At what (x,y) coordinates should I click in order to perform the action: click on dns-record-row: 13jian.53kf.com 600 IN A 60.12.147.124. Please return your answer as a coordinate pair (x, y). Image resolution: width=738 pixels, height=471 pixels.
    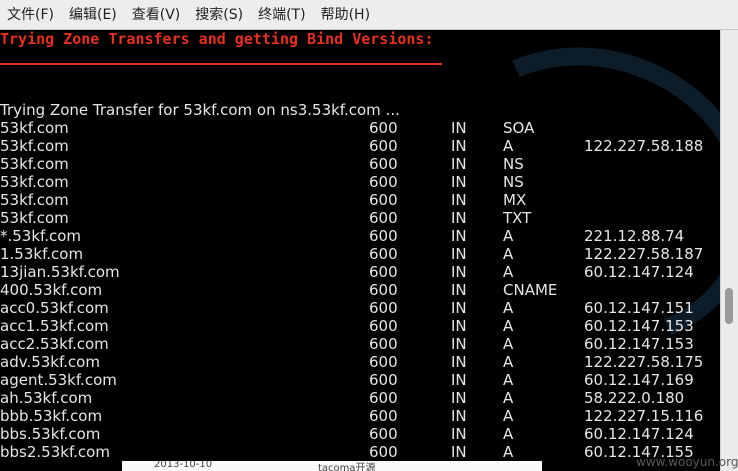
    Looking at the image, I should click on (360, 272).